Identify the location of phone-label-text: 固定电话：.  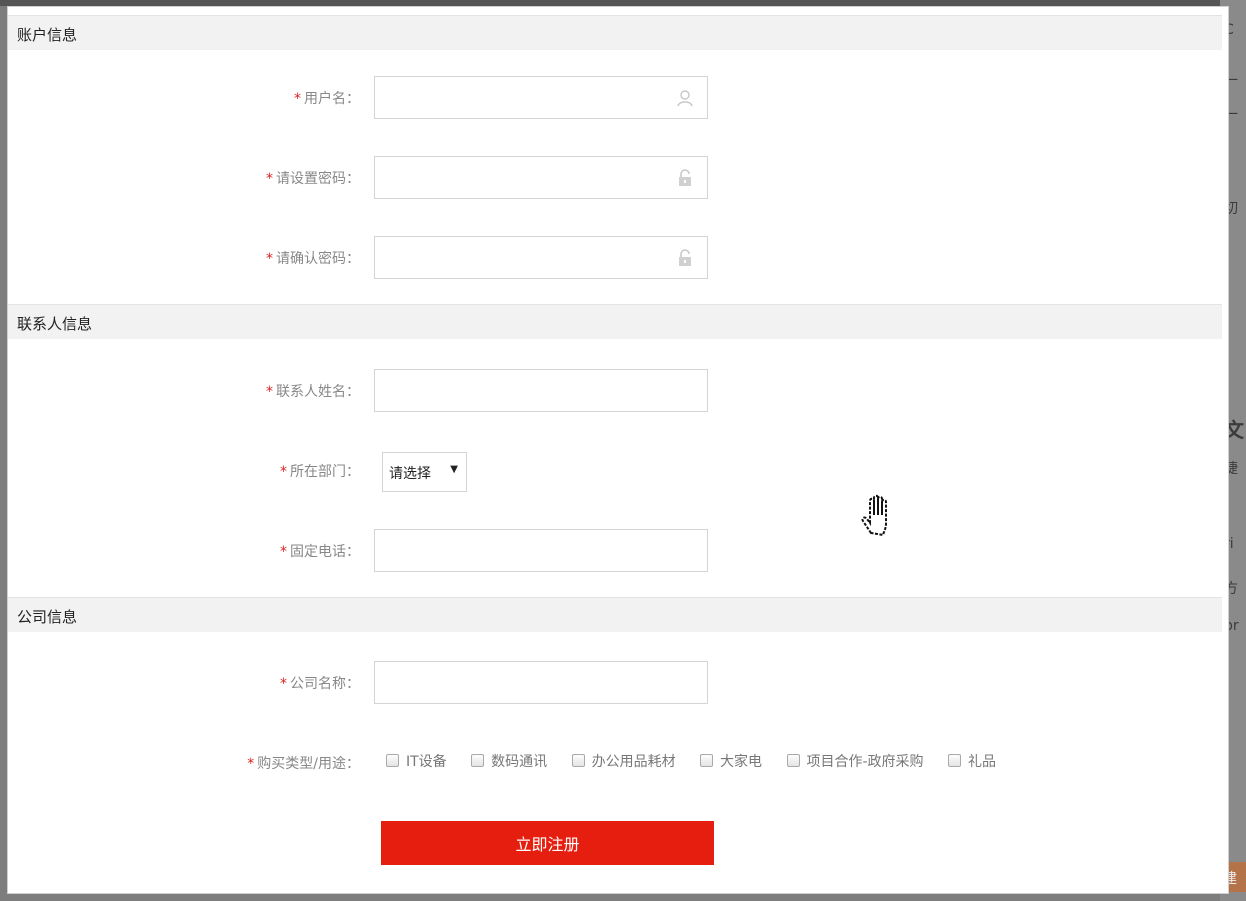
(325, 552).